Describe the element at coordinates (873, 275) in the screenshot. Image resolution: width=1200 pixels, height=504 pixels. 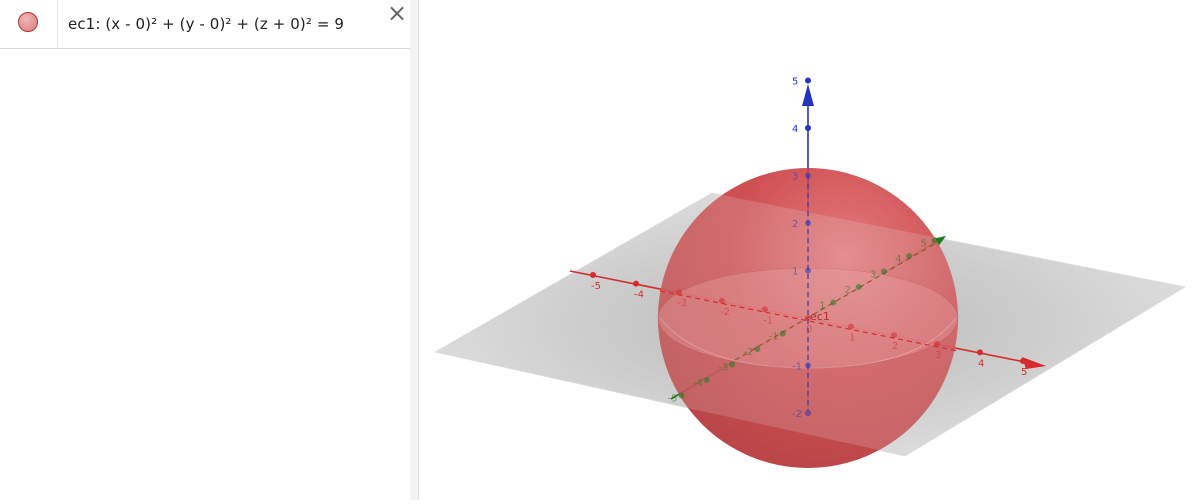
I see `y-axis-tick-label: 3` at that location.